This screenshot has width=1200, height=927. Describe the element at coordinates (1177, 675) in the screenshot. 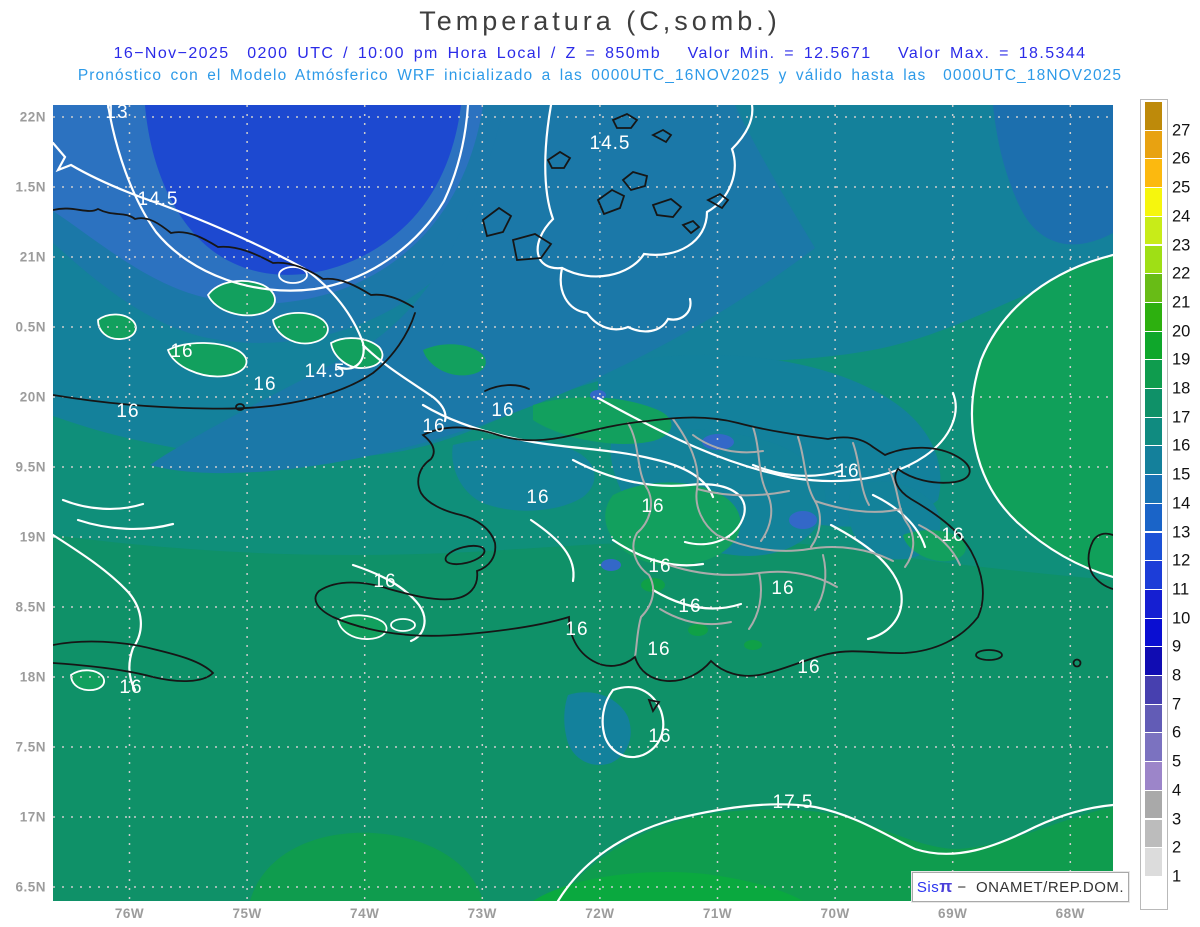

I see `colorbar-tick-label: 8` at that location.